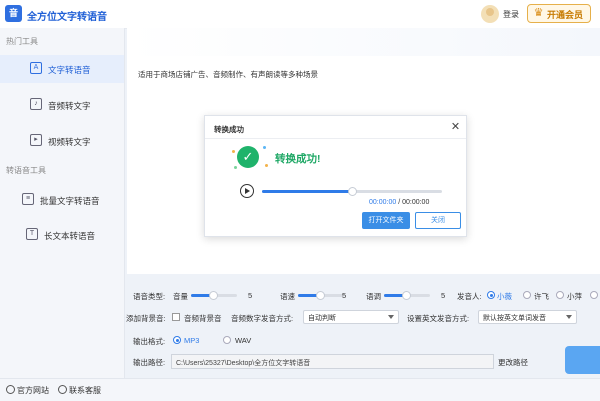 The width and height of the screenshot is (600, 401). What do you see at coordinates (363, 42) in the screenshot?
I see `main-header-strip` at bounding box center [363, 42].